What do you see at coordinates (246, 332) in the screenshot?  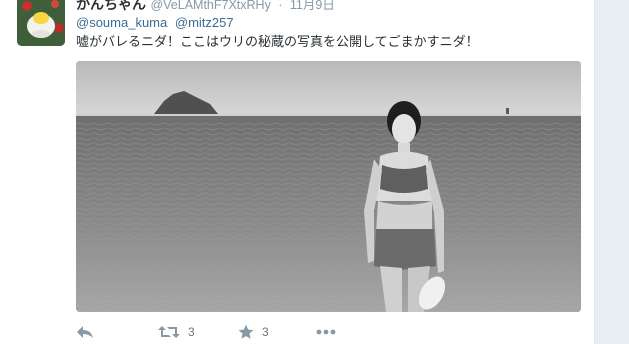 I see `star-icon` at bounding box center [246, 332].